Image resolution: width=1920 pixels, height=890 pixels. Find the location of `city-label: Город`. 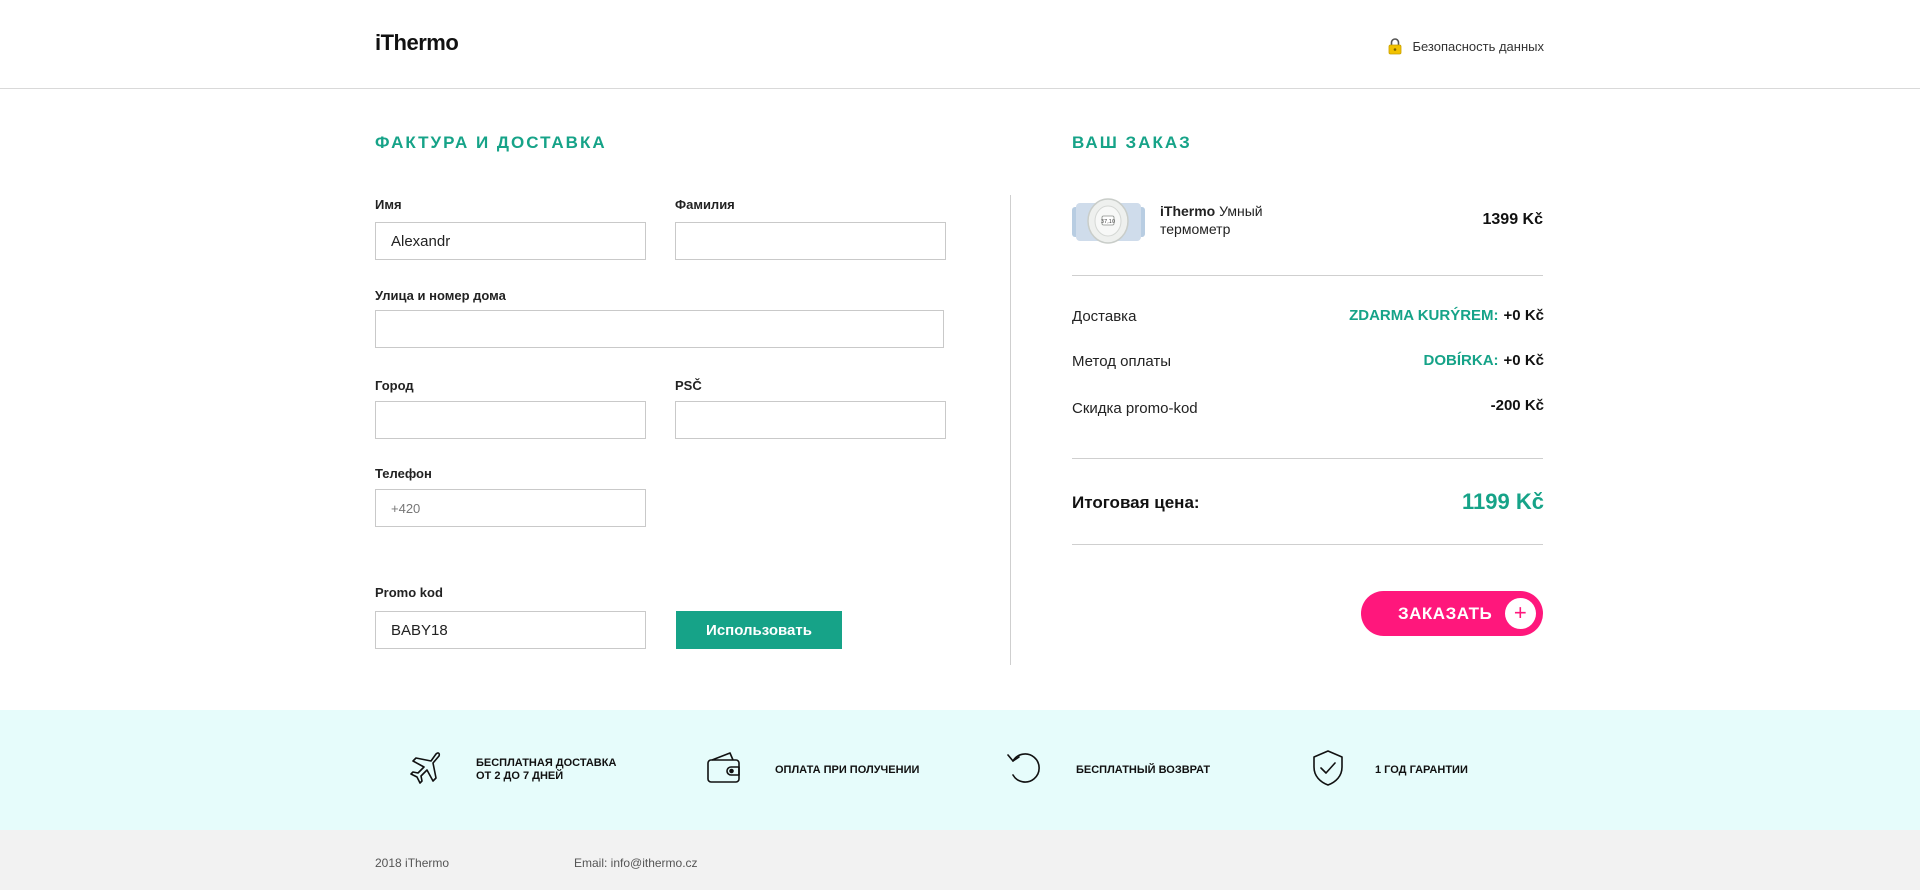

city-label: Город is located at coordinates (394, 385).